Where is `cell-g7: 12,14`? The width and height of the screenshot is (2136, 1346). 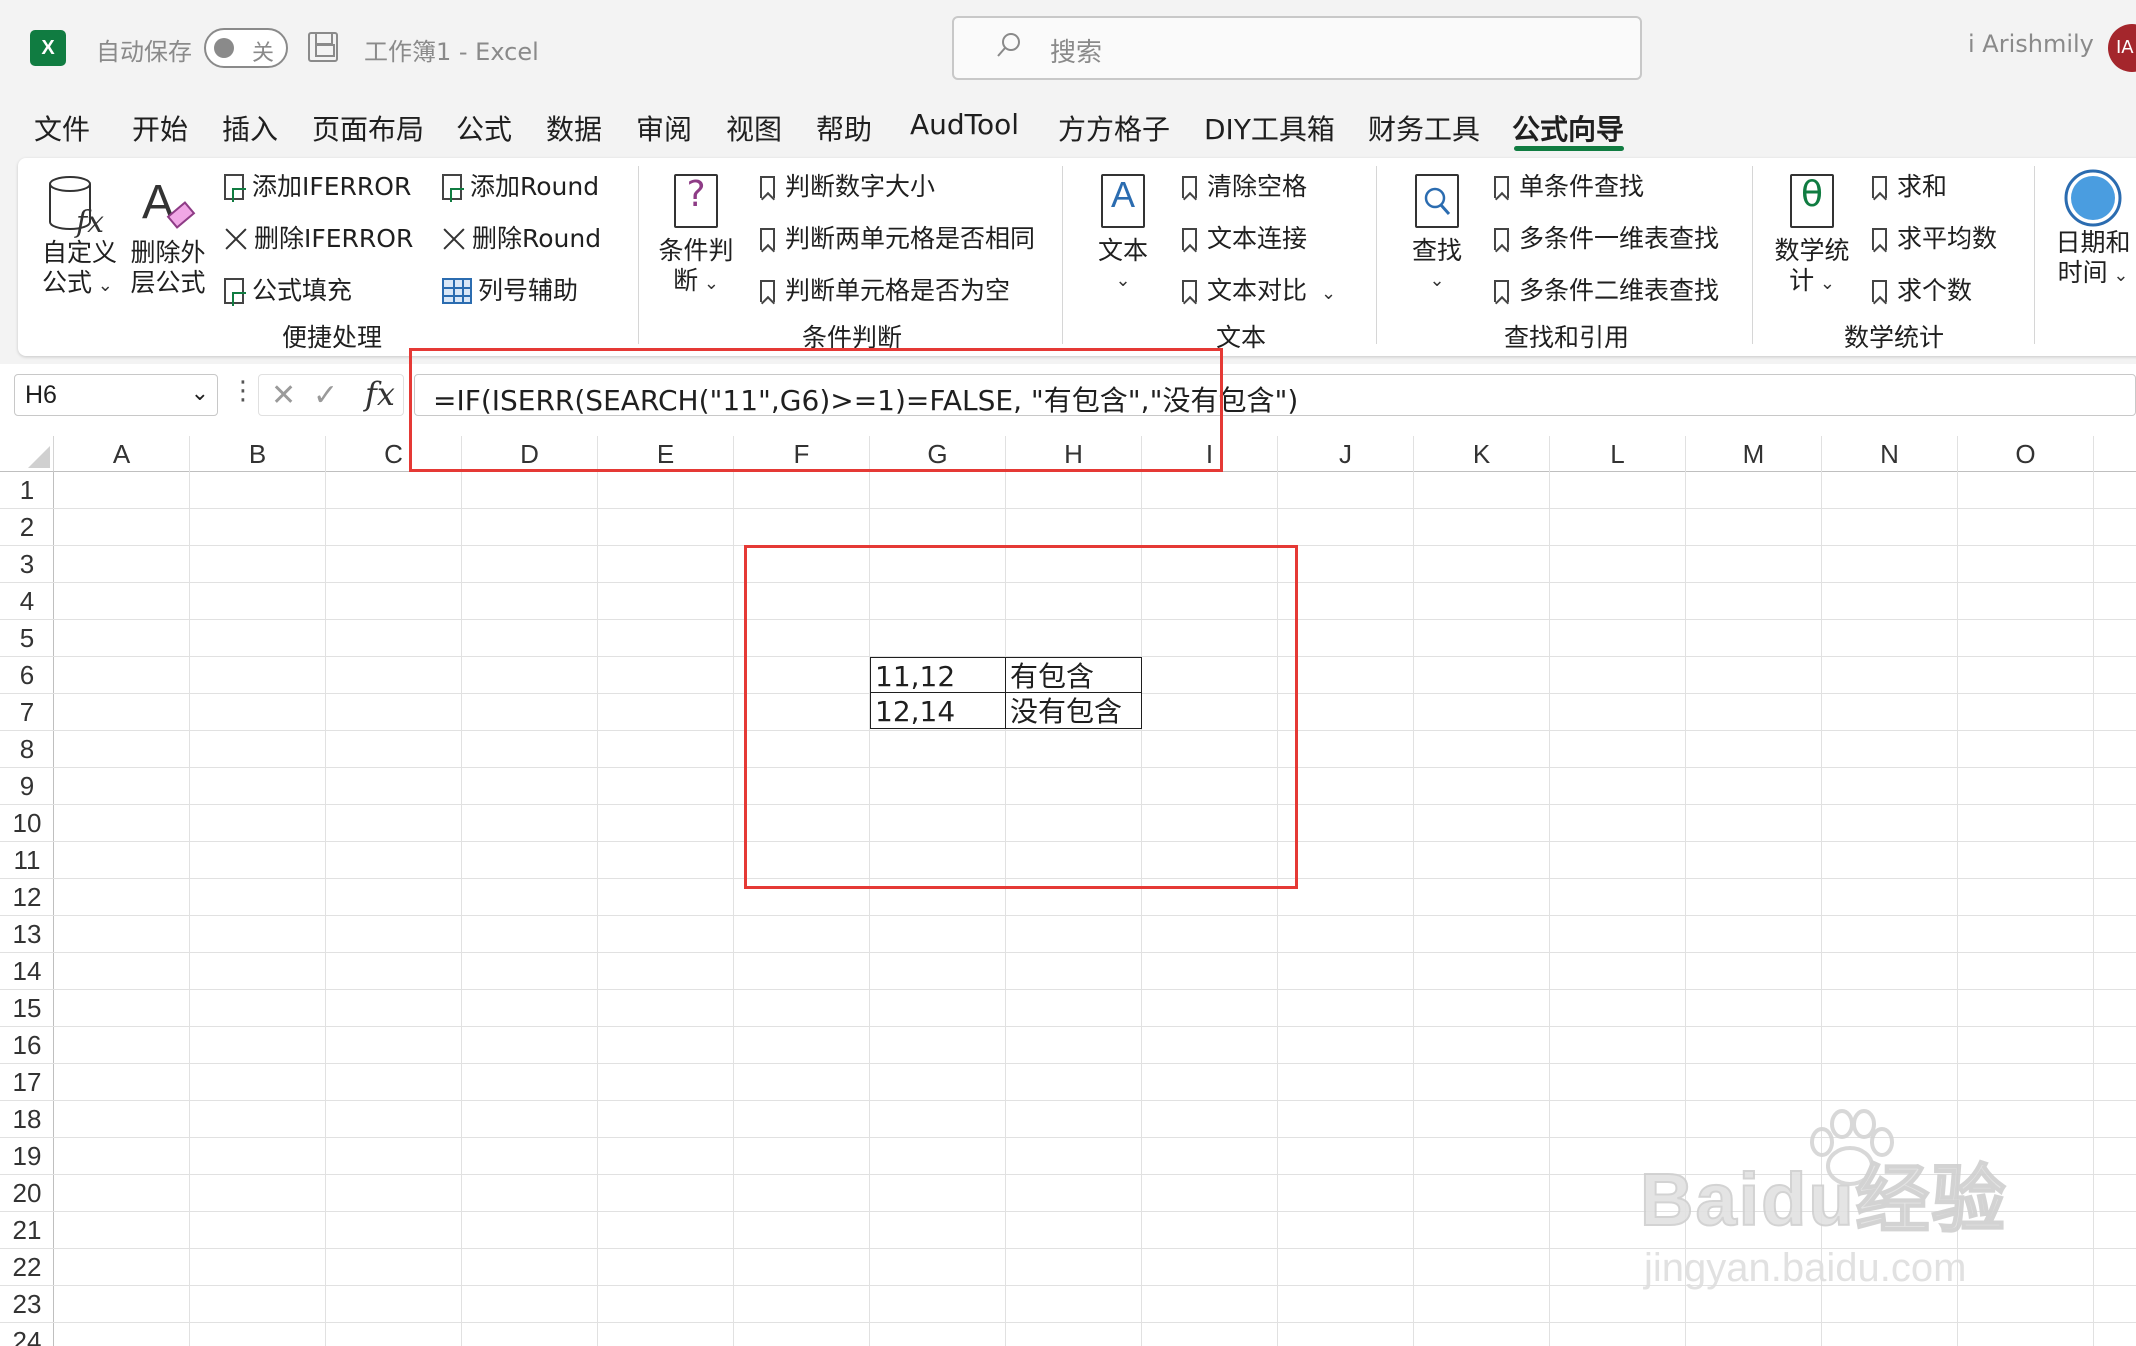 cell-g7: 12,14 is located at coordinates (938, 710).